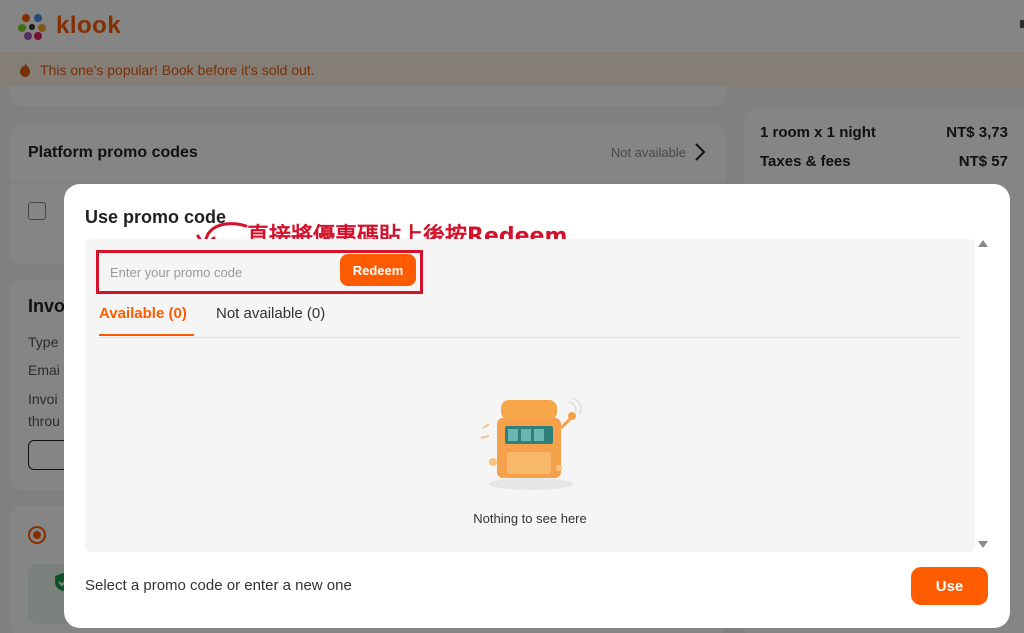 The image size is (1024, 633). Describe the element at coordinates (218, 585) in the screenshot. I see `footer-hint-text: Select a promo code or enter a new one` at that location.